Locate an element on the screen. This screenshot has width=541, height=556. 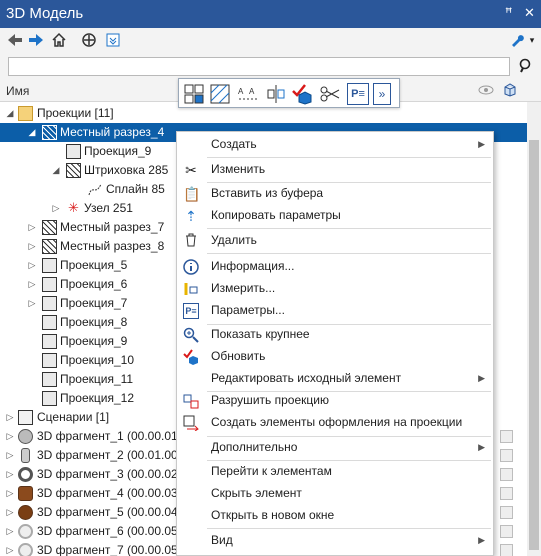
tree-label: Проекция_5 is located at coordinates (94, 265).